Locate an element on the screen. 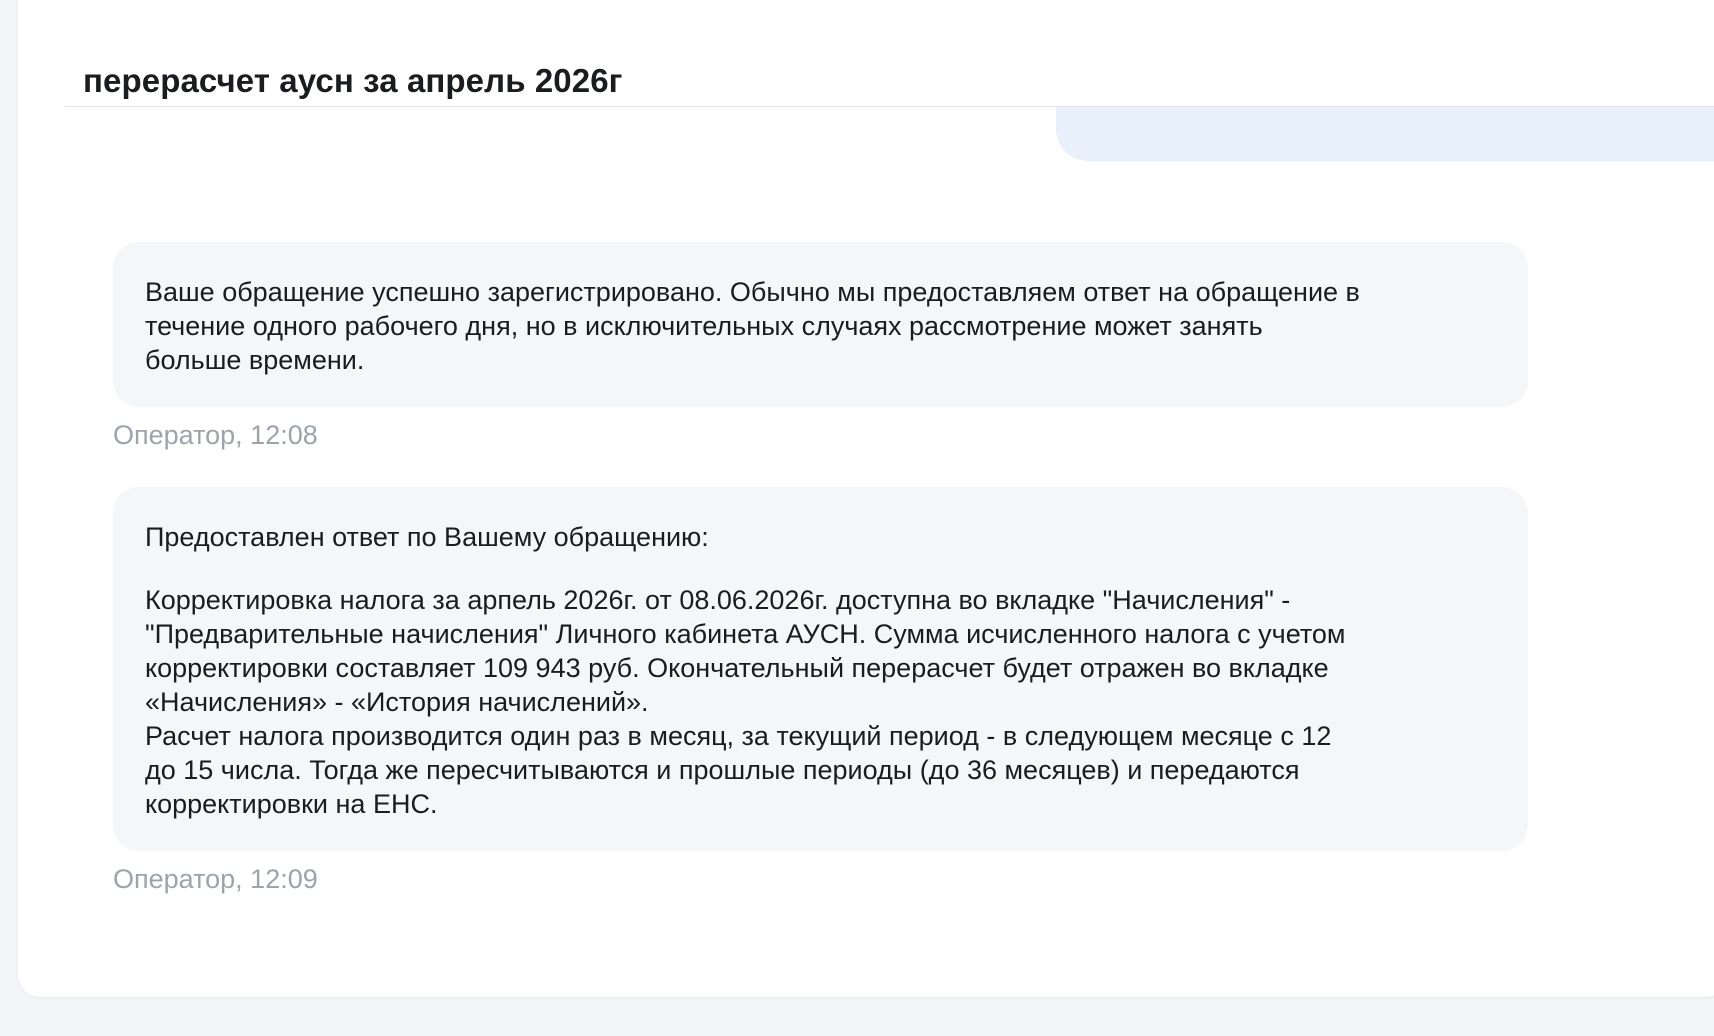 The image size is (1714, 1036). chat-header: перерасчет аусн за апрель 2026г is located at coordinates (889, 53).